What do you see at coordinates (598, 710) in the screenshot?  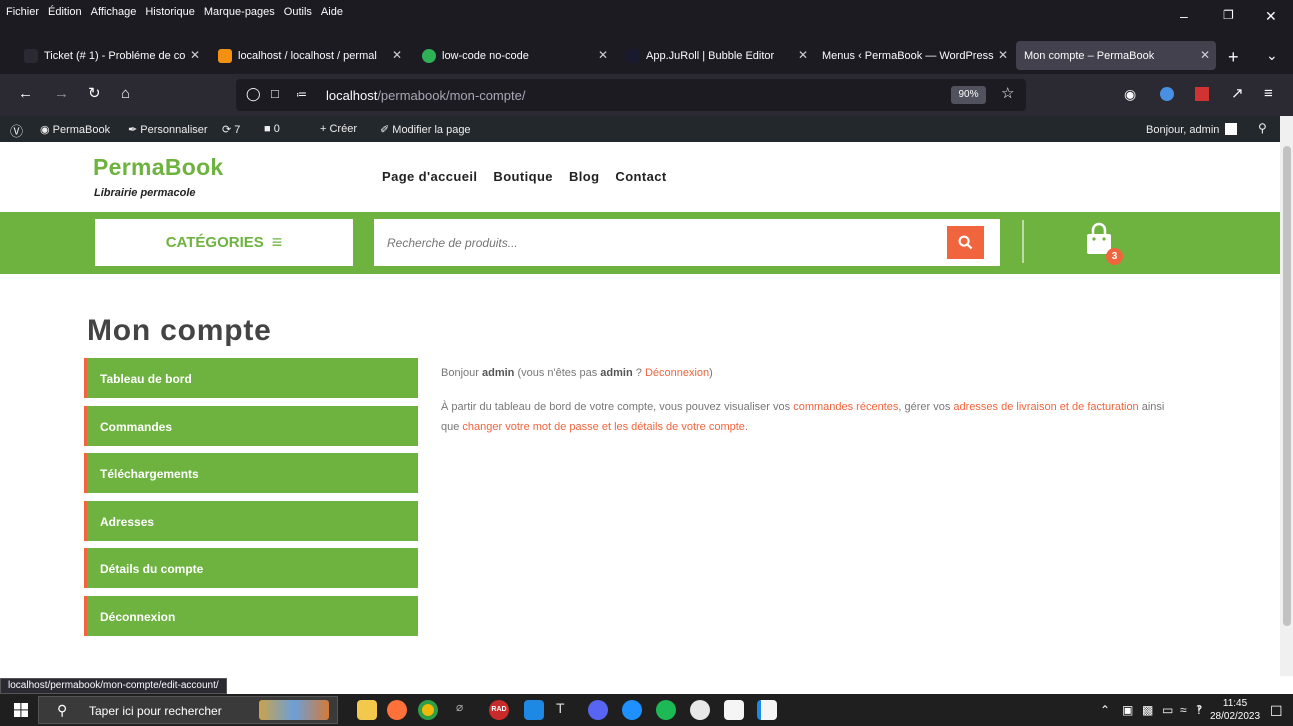 I see `discord-icon` at bounding box center [598, 710].